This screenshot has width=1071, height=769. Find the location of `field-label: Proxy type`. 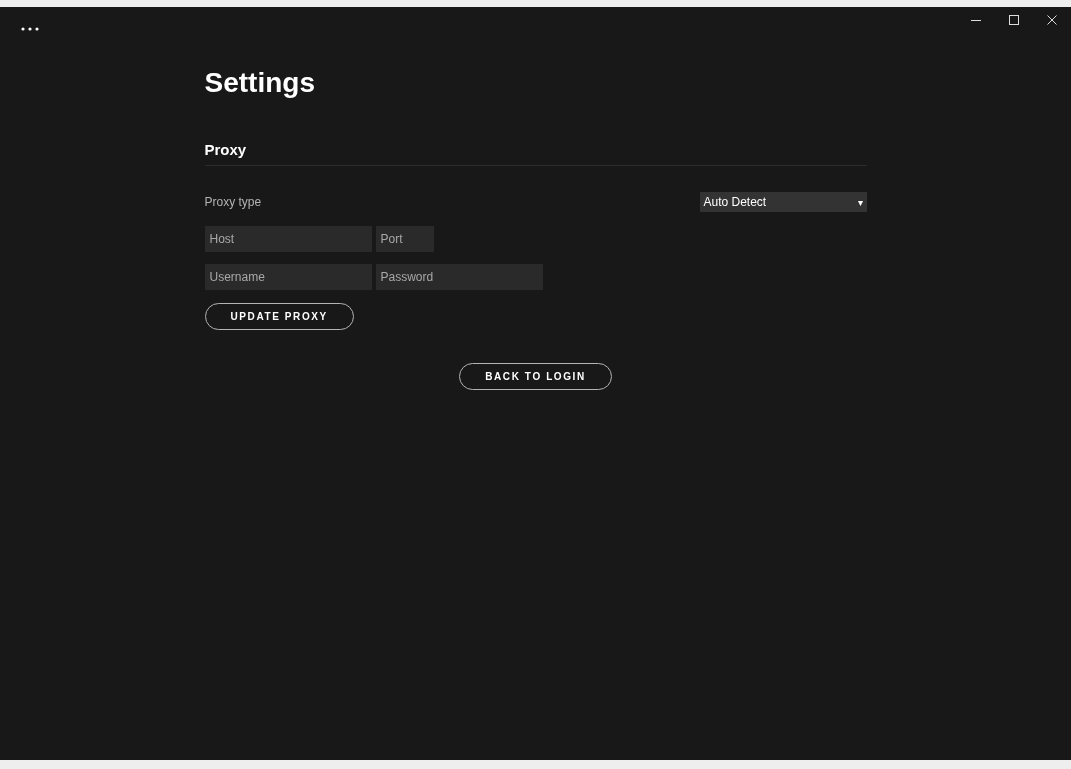

field-label: Proxy type is located at coordinates (233, 202).